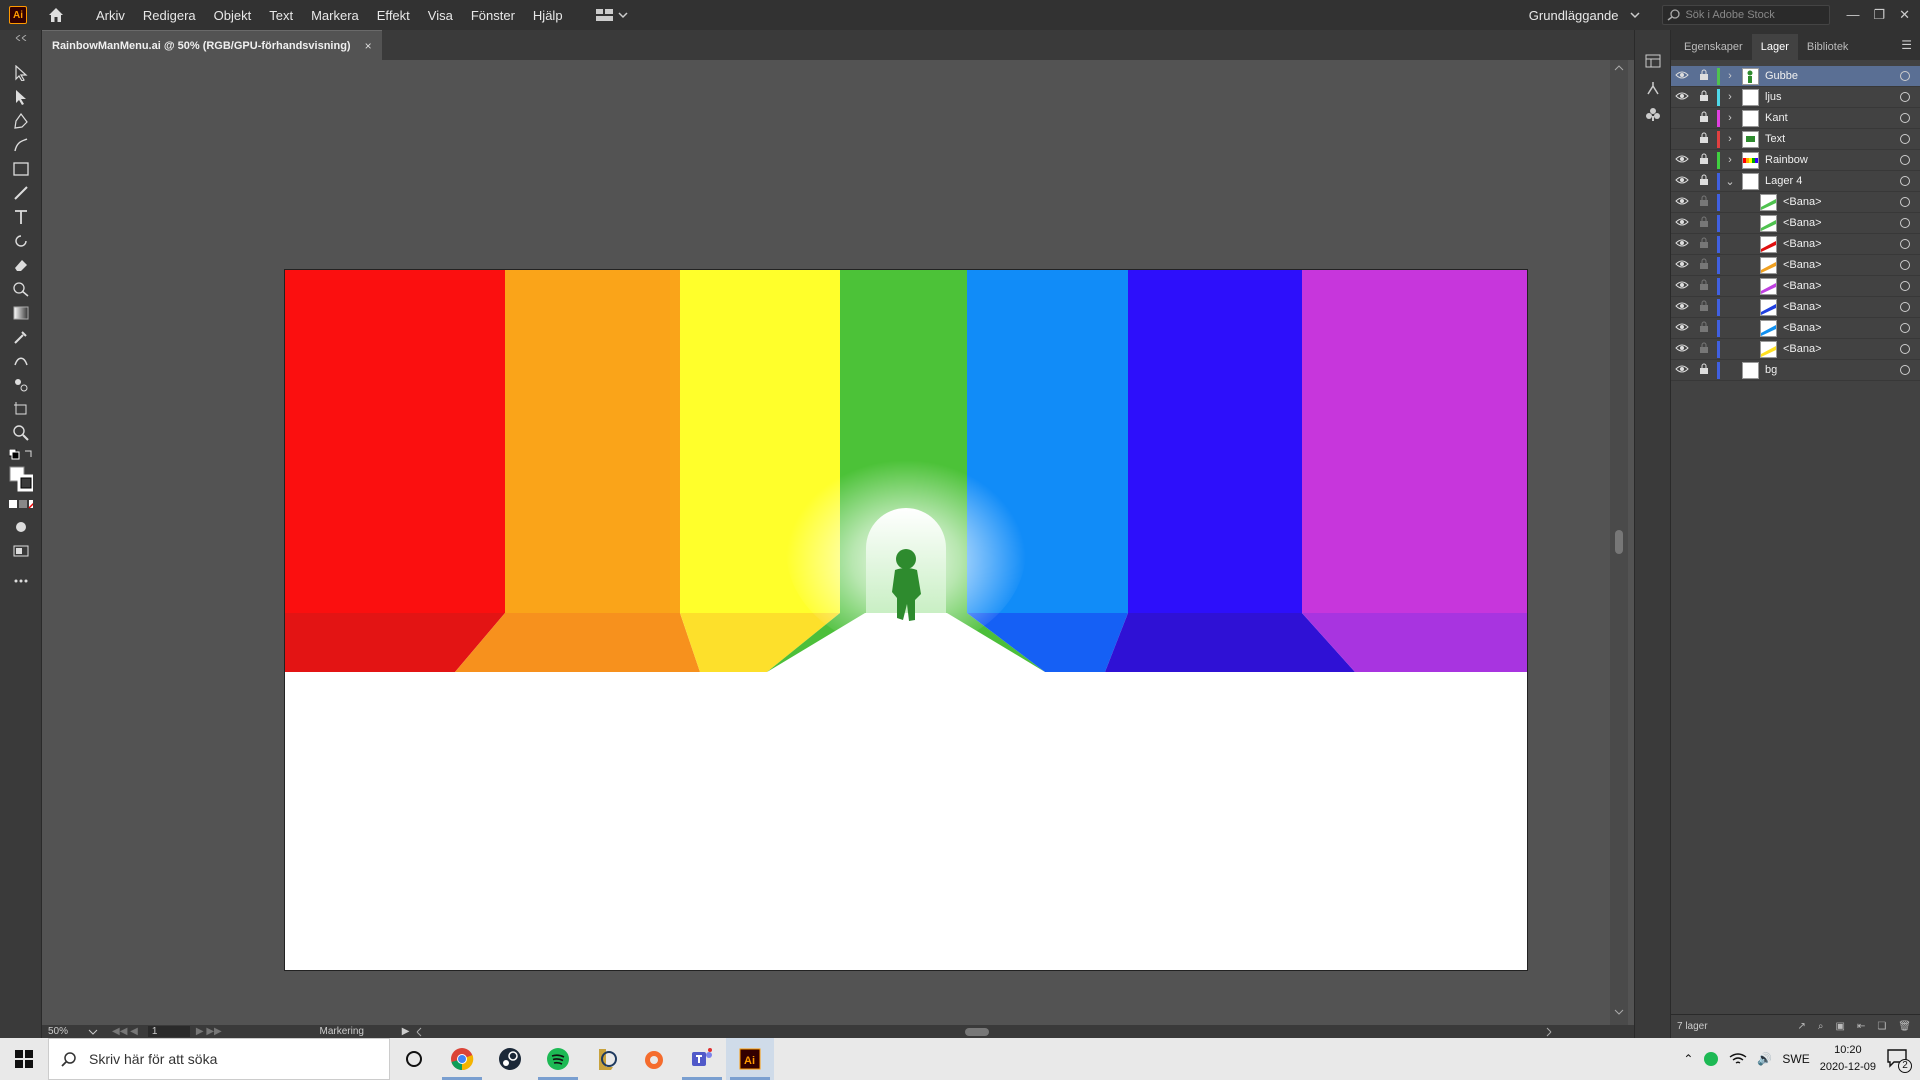 This screenshot has height=1080, width=1920. I want to click on new-sublayer-icon: ⇤, so click(1861, 1026).